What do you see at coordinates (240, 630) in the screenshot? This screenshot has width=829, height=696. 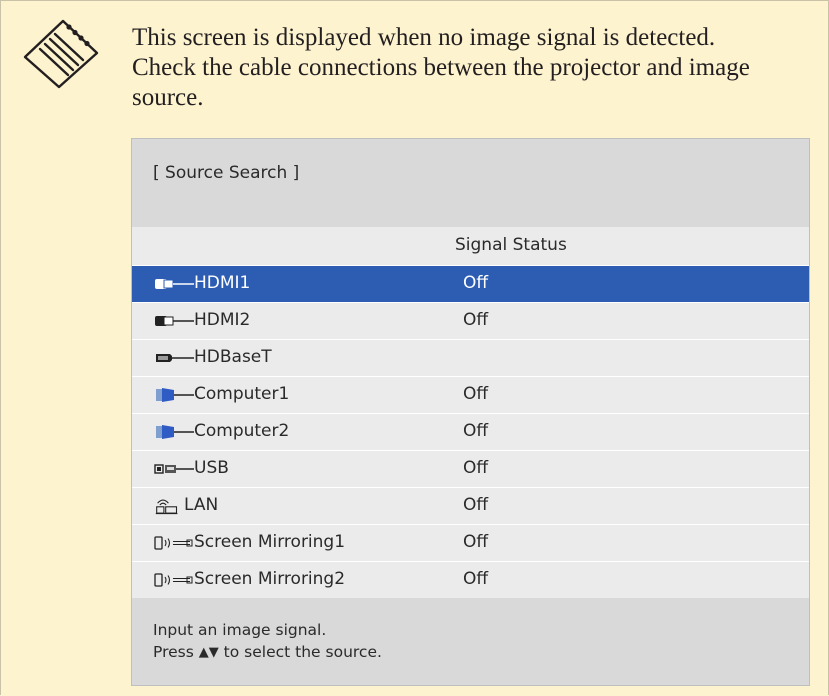 I see `help-line: Input an image signal.` at bounding box center [240, 630].